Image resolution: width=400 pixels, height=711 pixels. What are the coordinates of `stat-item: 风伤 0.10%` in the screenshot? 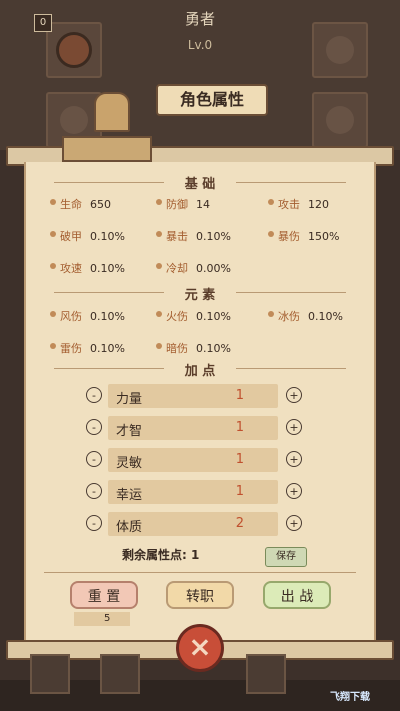 It's located at (87, 316).